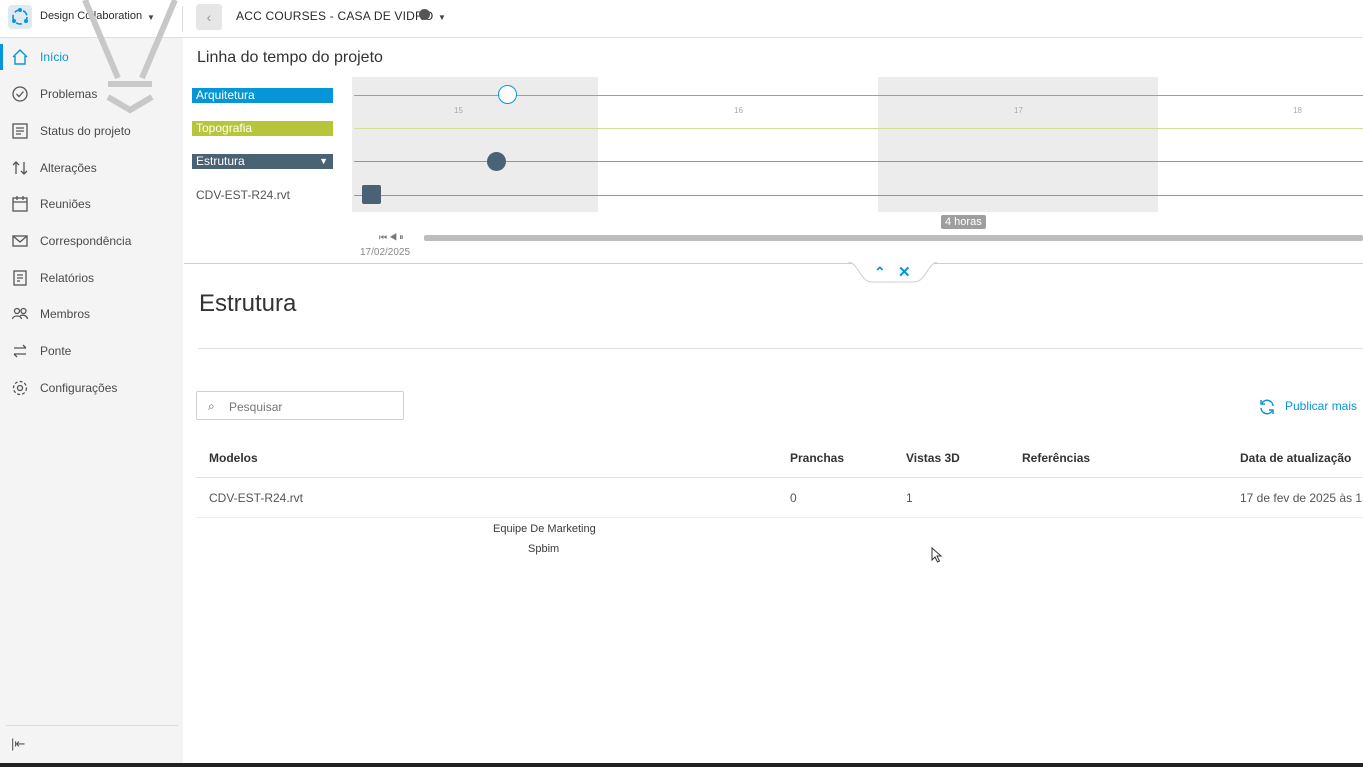  Describe the element at coordinates (858, 195) in the screenshot. I see `track-line-file` at that location.